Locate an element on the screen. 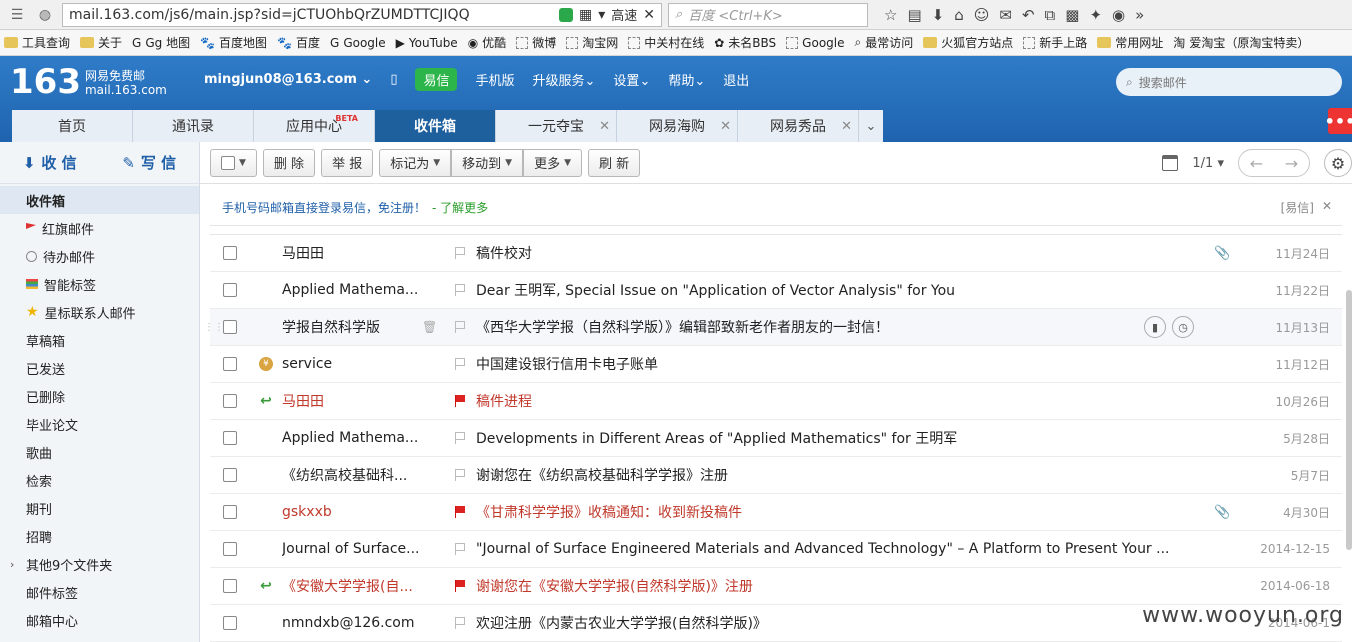 This screenshot has height=642, width=1352. mail-subject: 《甘肃科学学报》收稿通知：收到新投稿件 is located at coordinates (845, 512).